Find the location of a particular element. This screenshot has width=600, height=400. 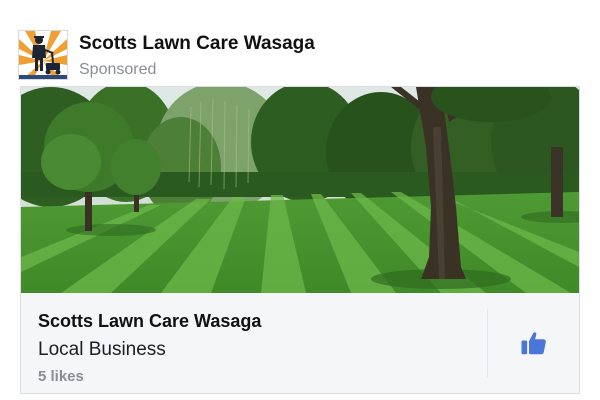

ad-header: Scotts Lawn Care Wasaga Sponsored is located at coordinates (298, 55).